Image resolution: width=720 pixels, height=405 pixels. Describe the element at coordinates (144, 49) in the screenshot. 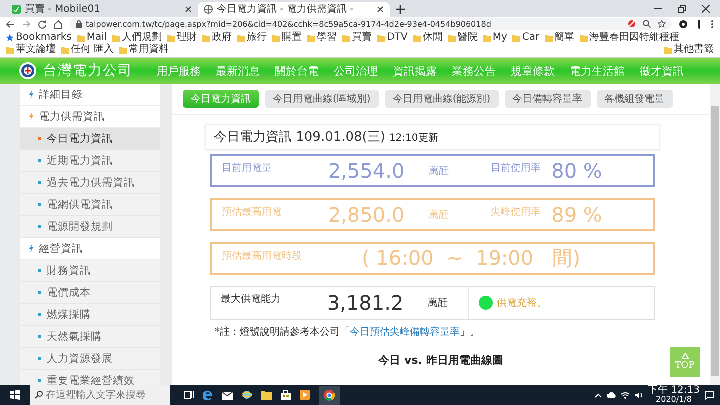

I see `bookmark-folder: 常用資料` at that location.